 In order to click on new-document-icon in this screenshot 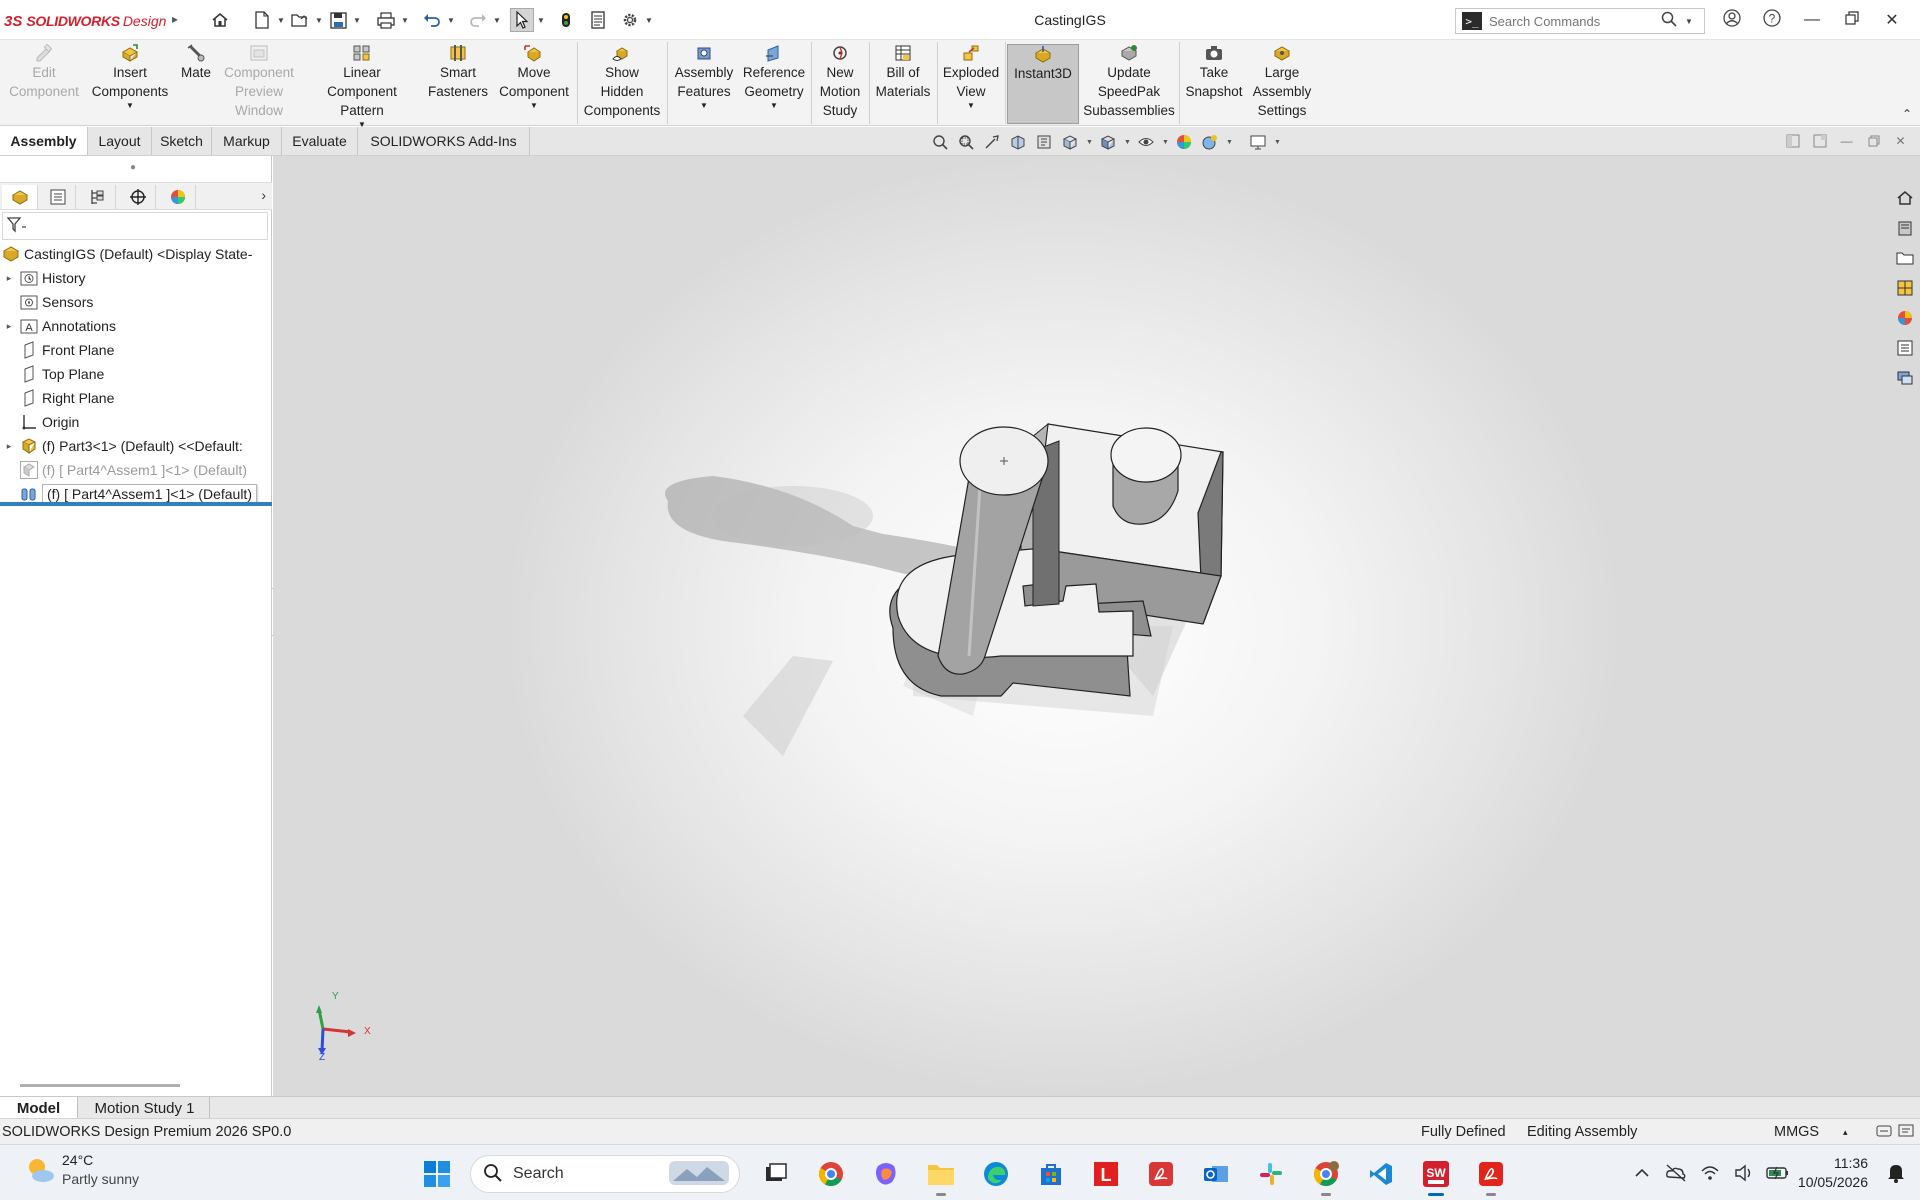, I will do `click(262, 20)`.